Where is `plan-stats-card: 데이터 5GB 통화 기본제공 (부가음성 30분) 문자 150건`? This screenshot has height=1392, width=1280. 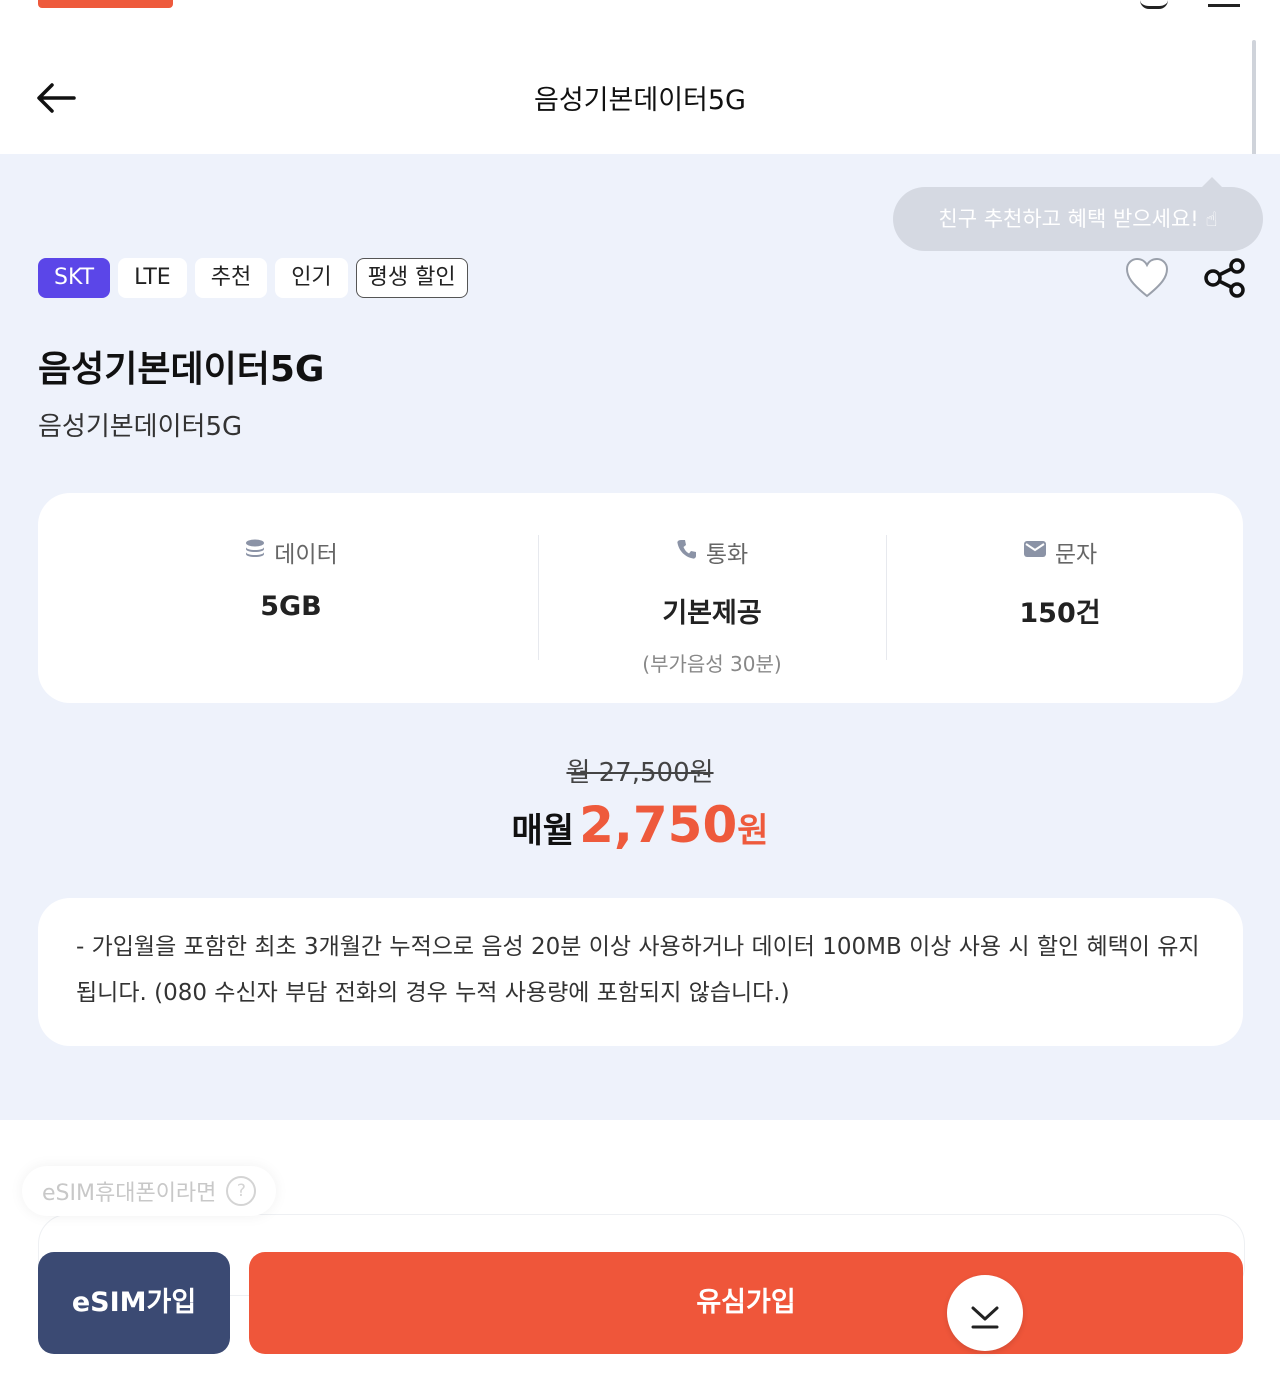
plan-stats-card: 데이터 5GB 통화 기본제공 (부가음성 30분) 문자 150건 is located at coordinates (640, 598).